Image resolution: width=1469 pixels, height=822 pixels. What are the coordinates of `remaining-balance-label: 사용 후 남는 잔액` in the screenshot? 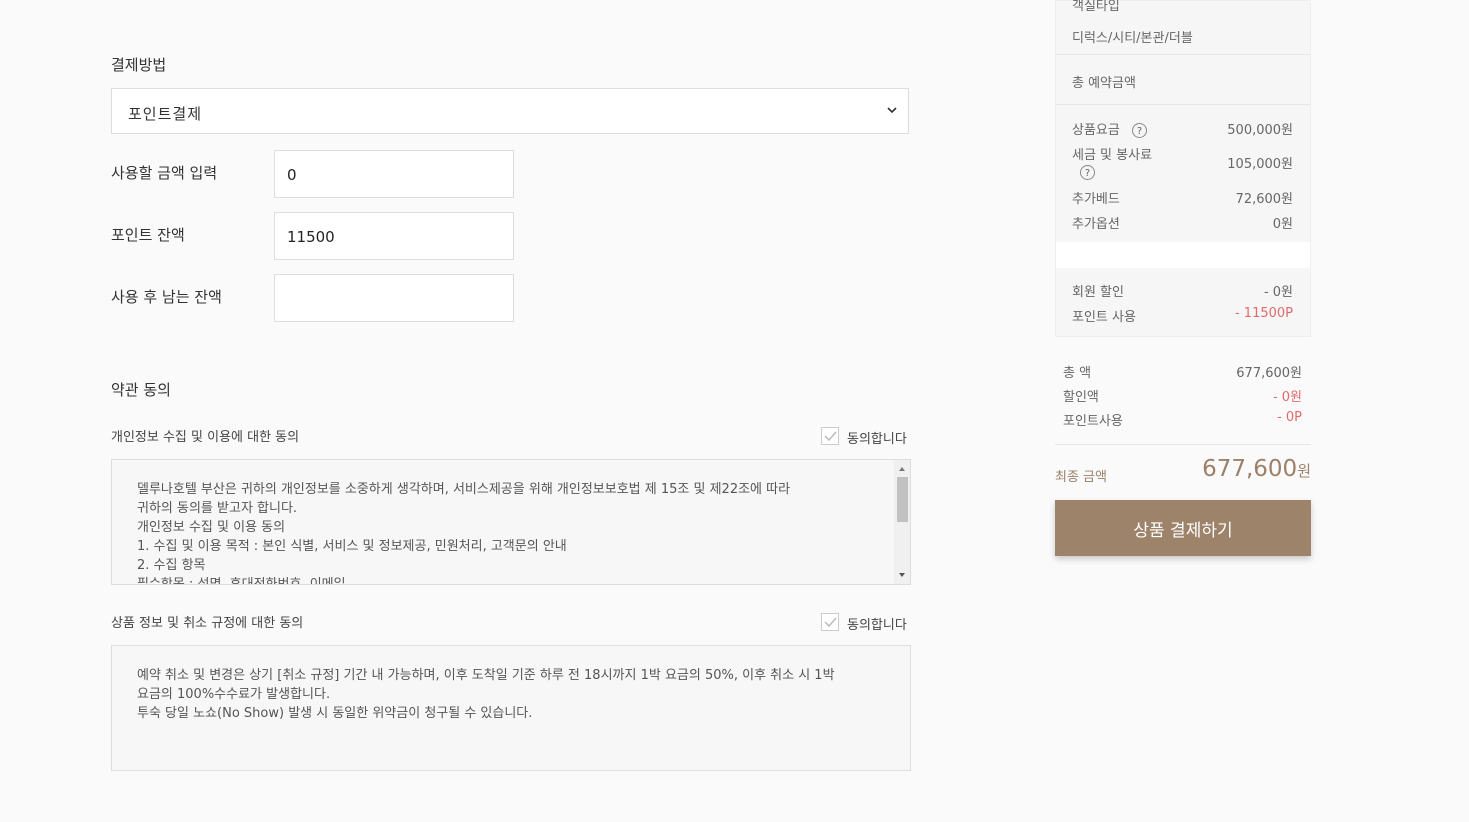 It's located at (166, 297).